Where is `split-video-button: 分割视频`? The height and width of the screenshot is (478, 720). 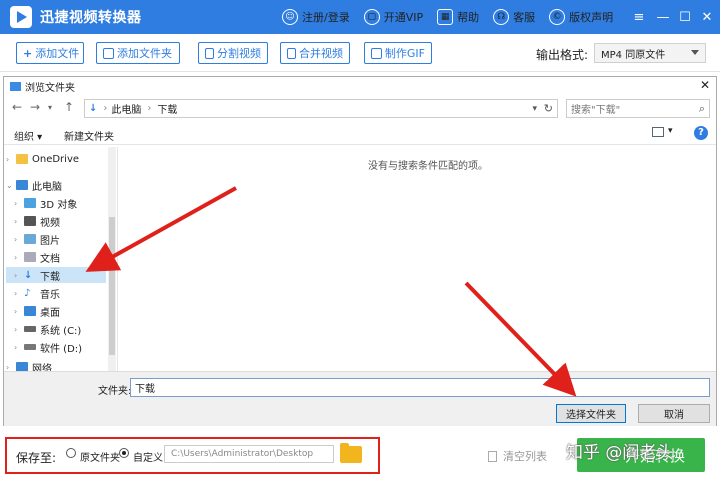 split-video-button: 分割视频 is located at coordinates (233, 53).